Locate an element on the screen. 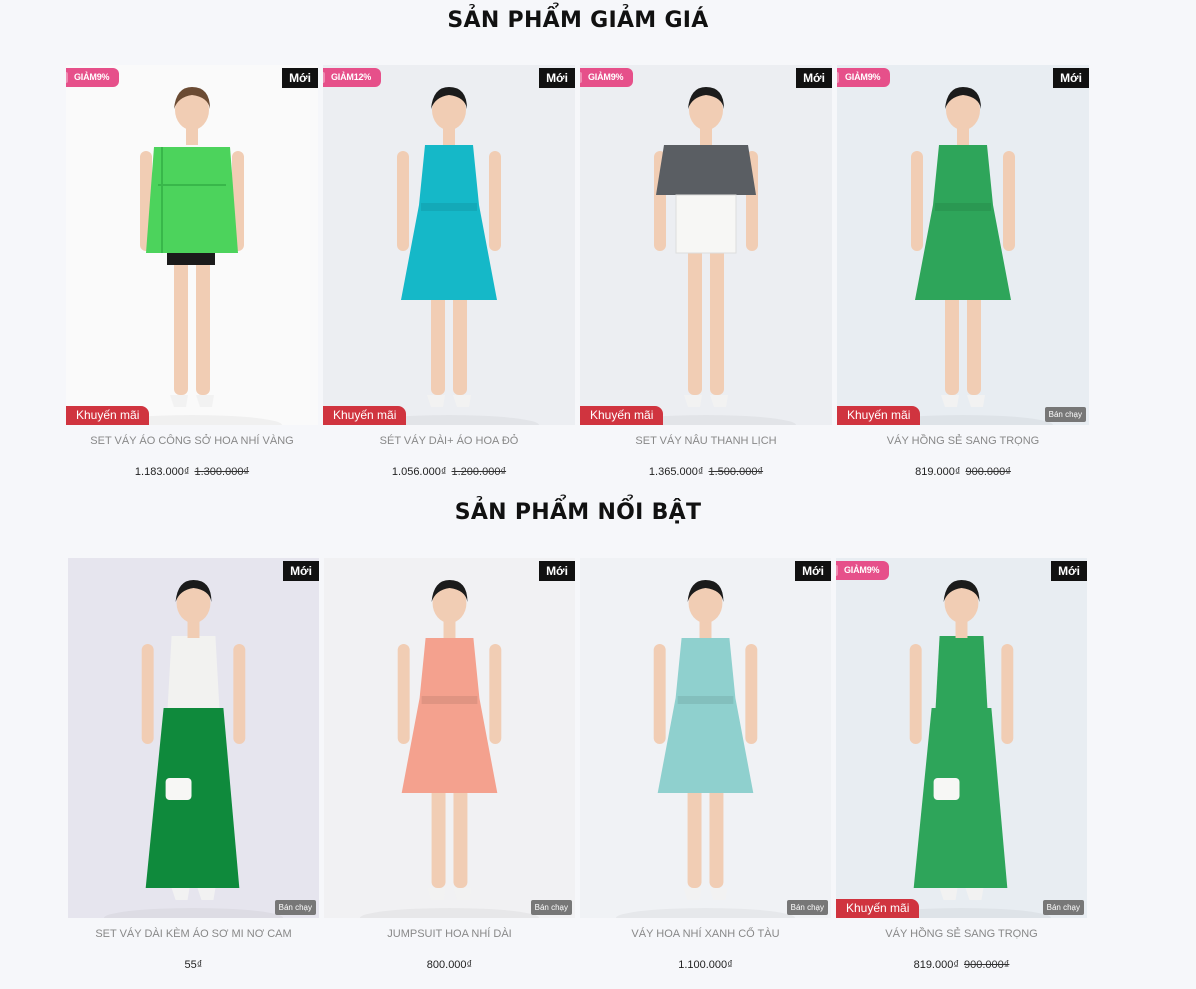  product-name: SET VÁY ÁO CÔNG SỞ HOA NHÍ VÀNG is located at coordinates (192, 442).